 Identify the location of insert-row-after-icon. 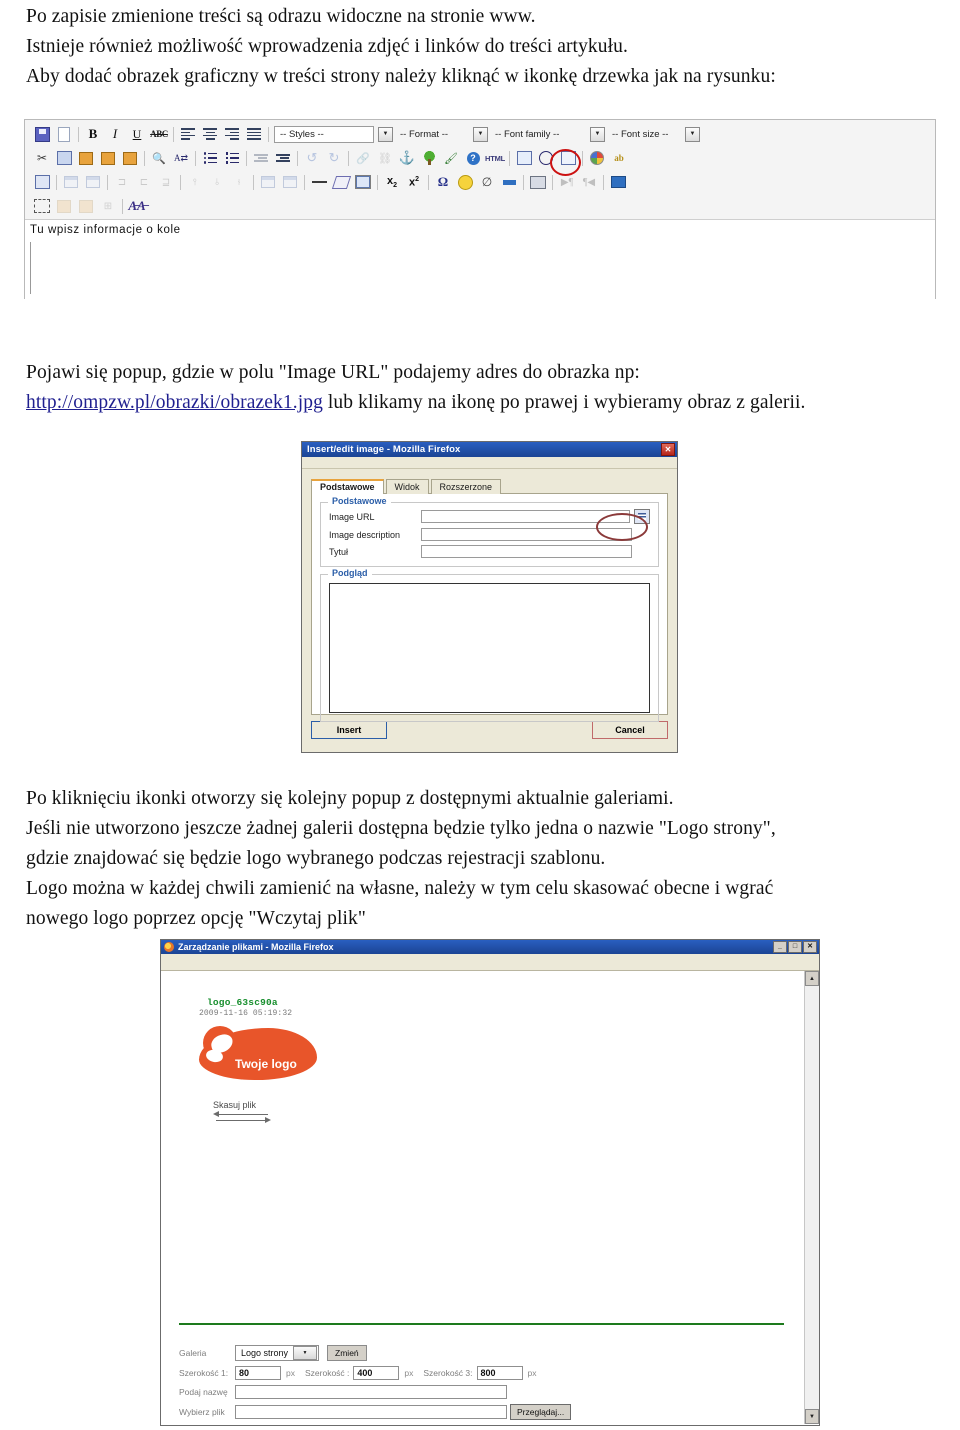
(93, 182).